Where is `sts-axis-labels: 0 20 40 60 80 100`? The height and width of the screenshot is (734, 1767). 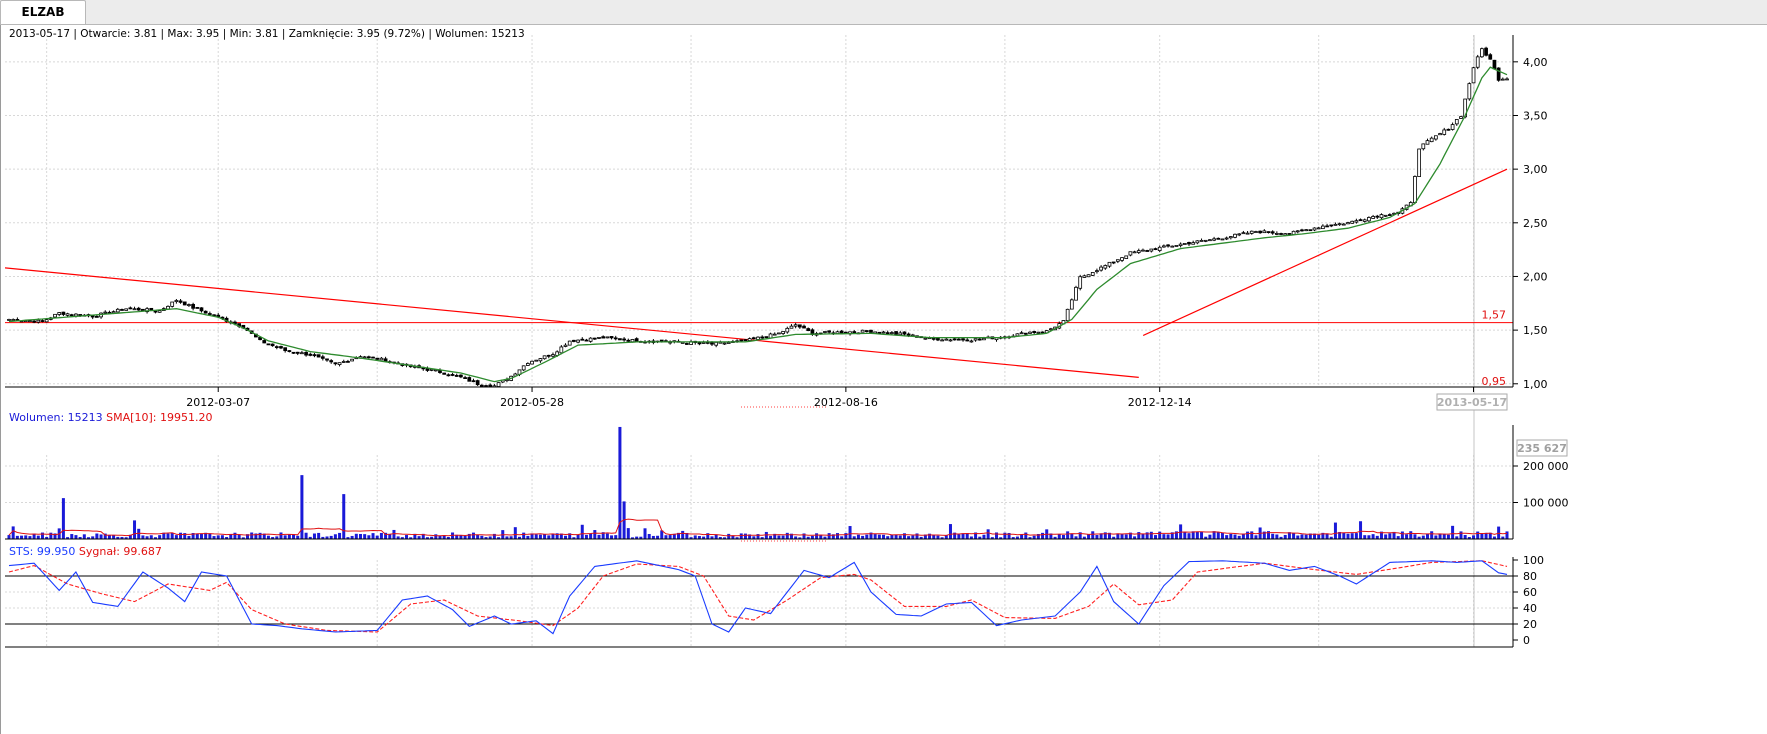
sts-axis-labels: 0 20 40 60 80 100 is located at coordinates (1528, 600).